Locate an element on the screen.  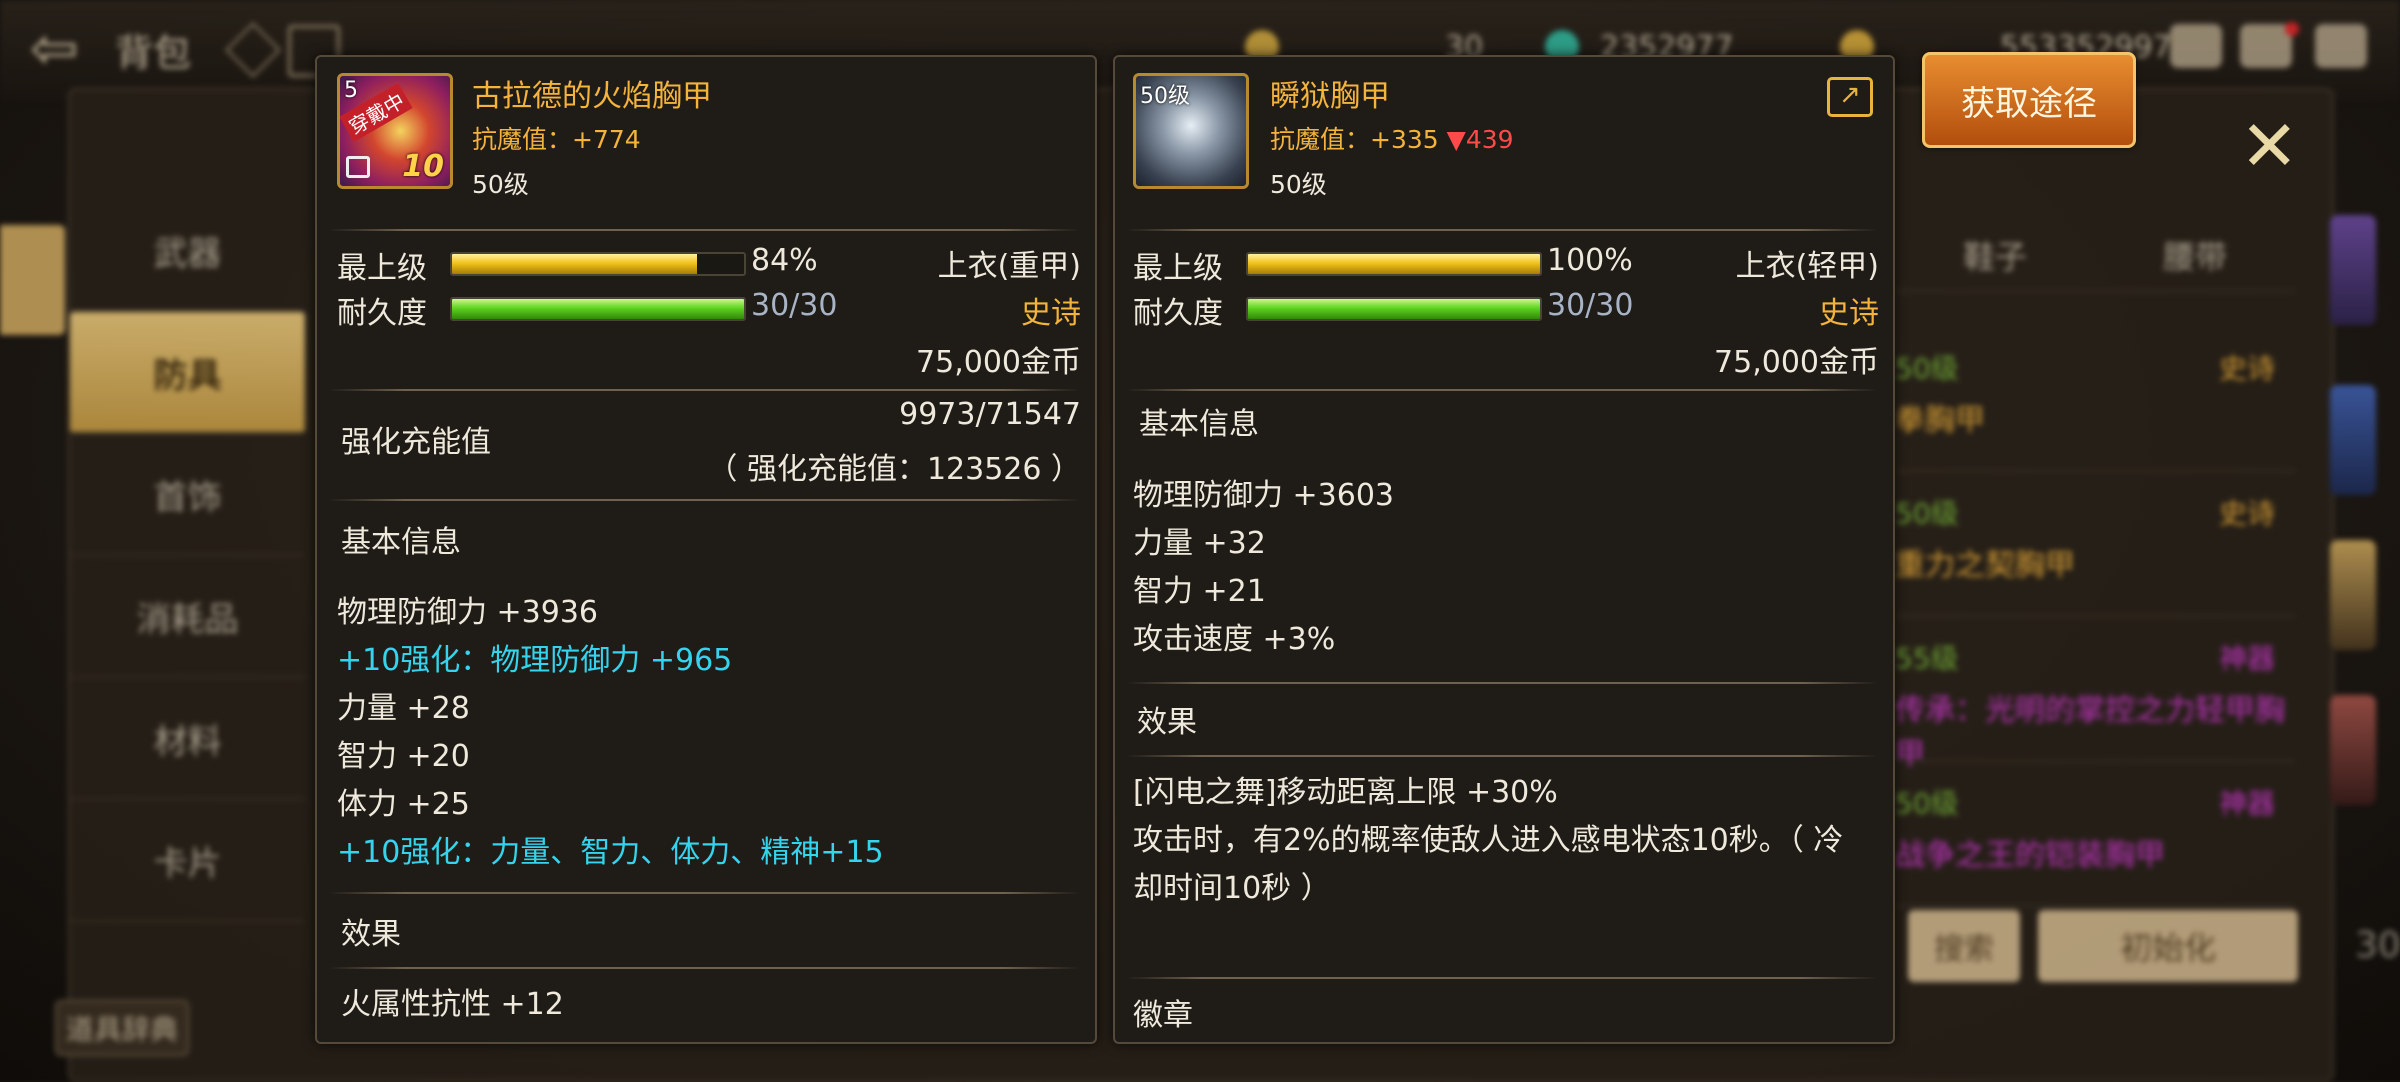
effect-line: 火属性抗性 +12 is located at coordinates (452, 1004).